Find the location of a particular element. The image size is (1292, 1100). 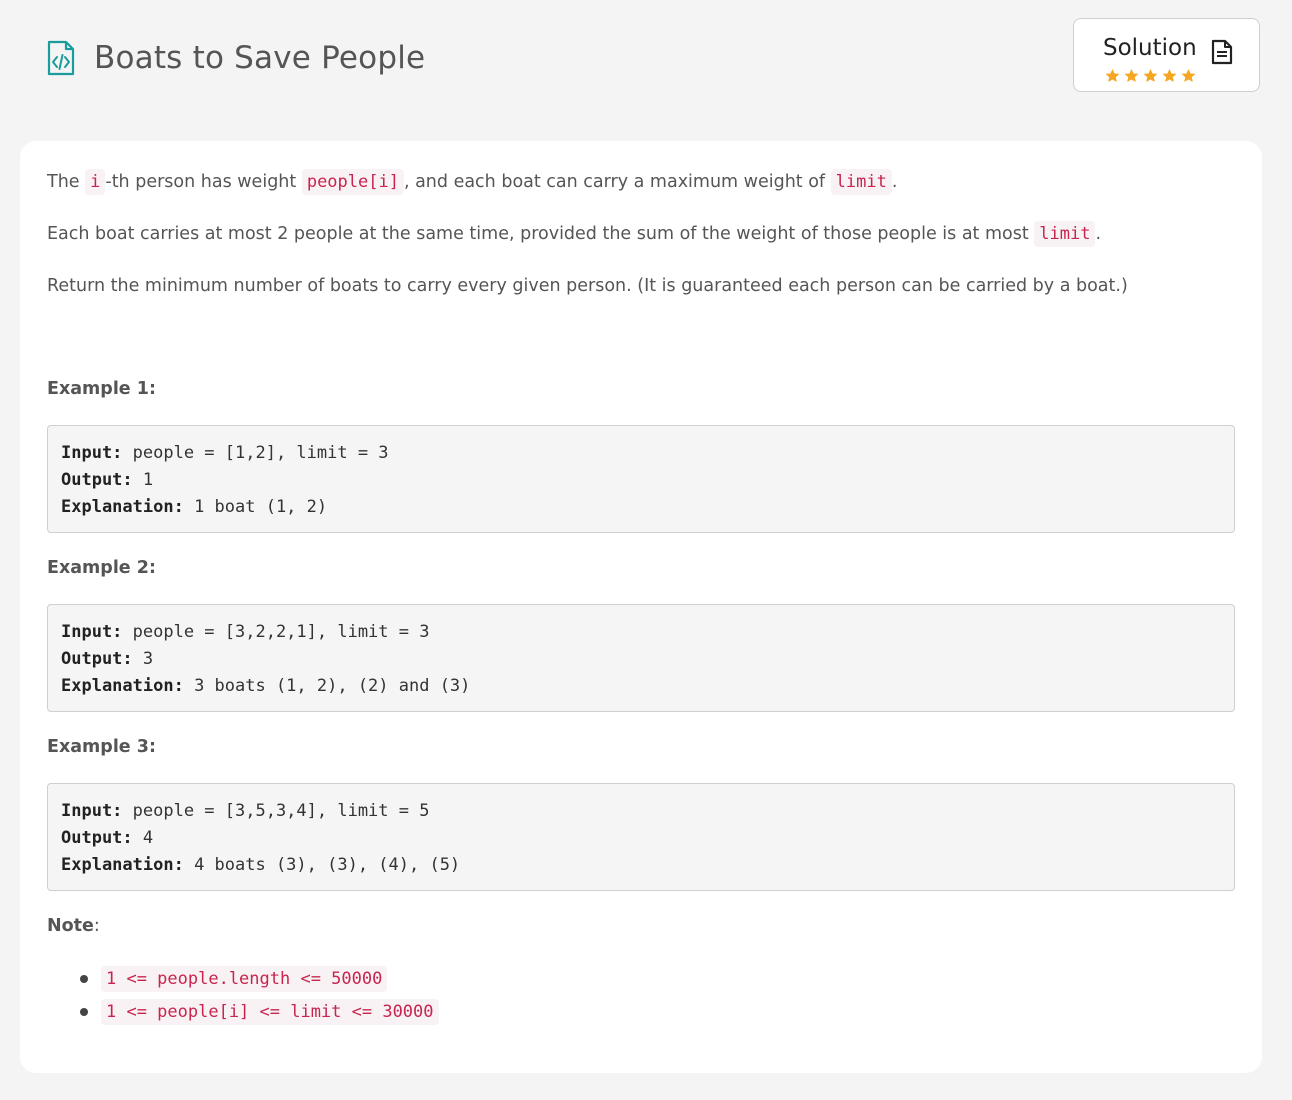

list-item: 1 <= people.length <= 50000 is located at coordinates (259, 981).